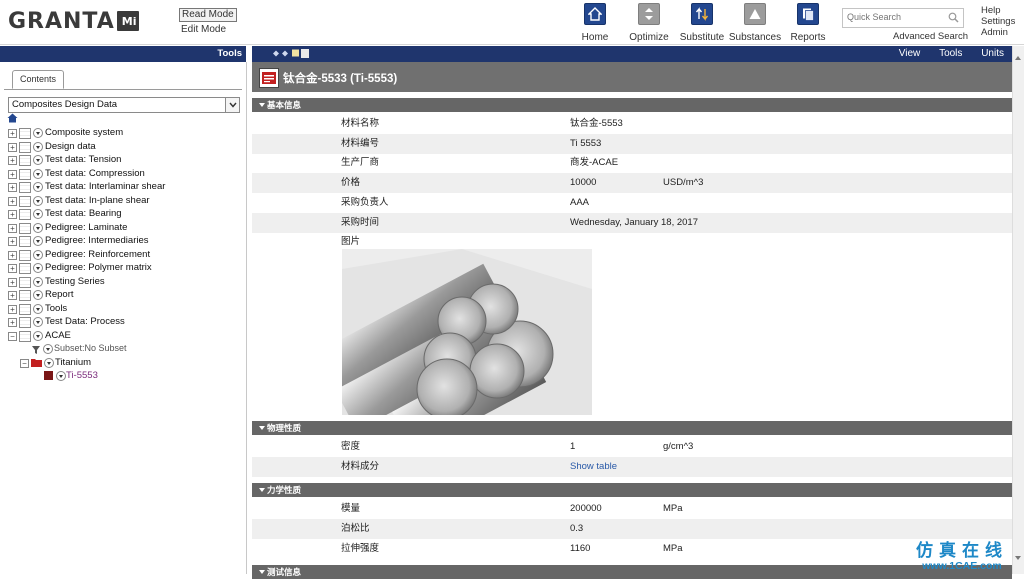 The width and height of the screenshot is (1024, 579). I want to click on view-menu: View, so click(910, 53).